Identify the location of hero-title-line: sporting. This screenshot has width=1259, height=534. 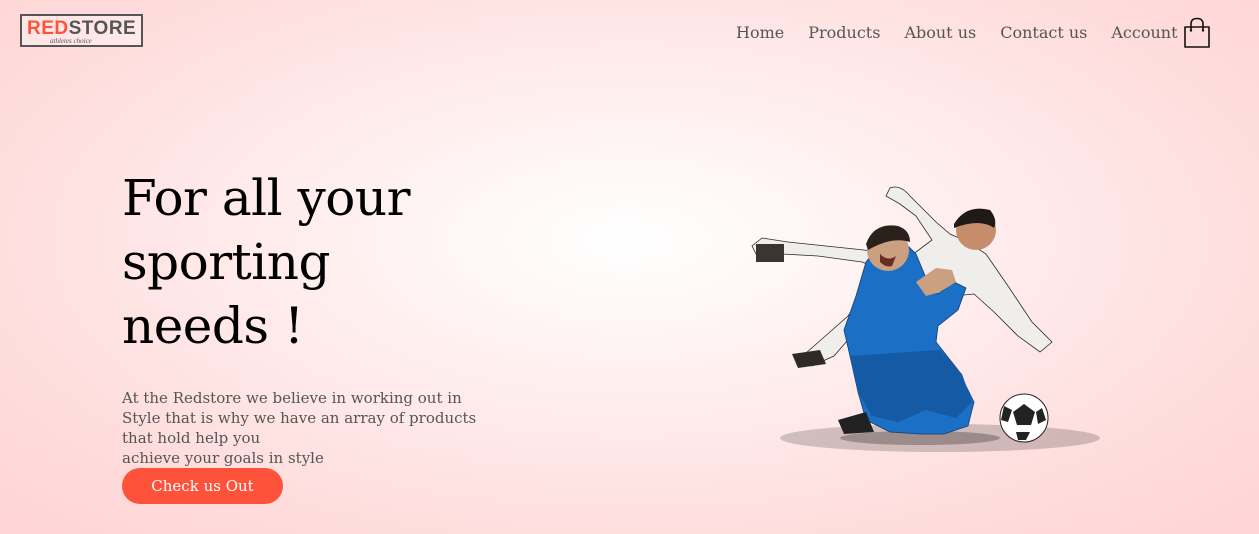
(226, 262).